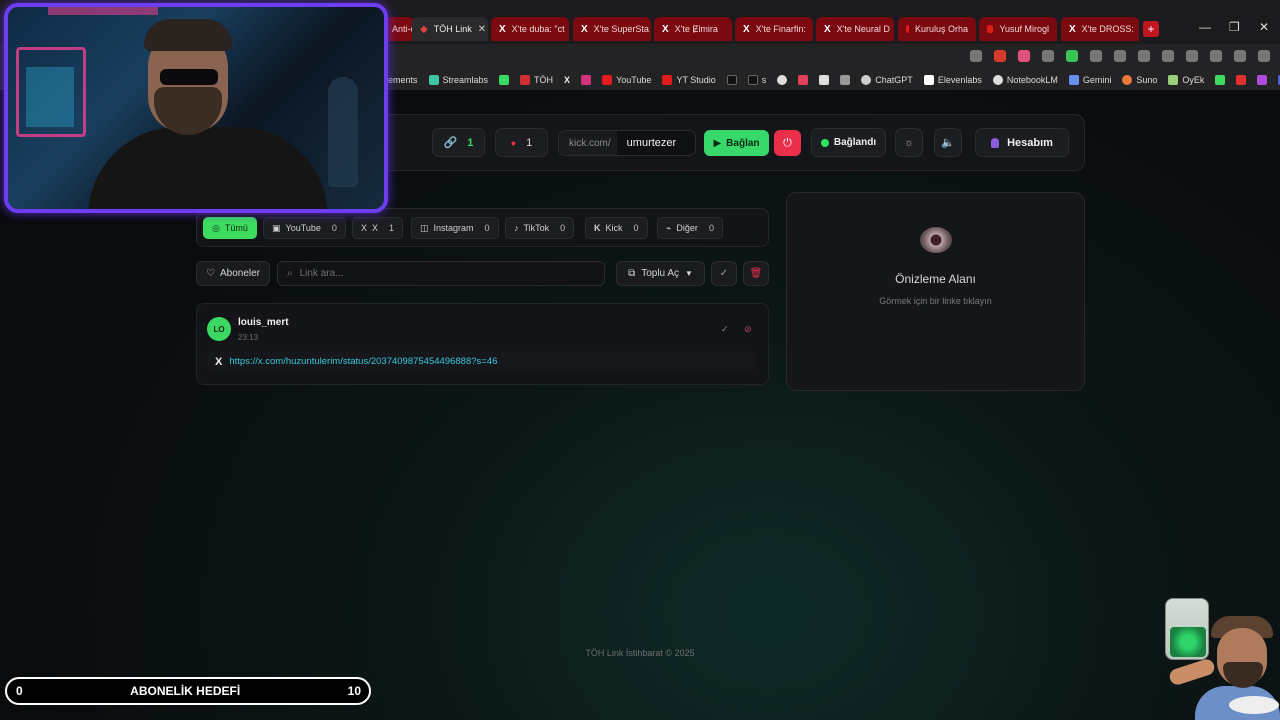 The height and width of the screenshot is (720, 1280). What do you see at coordinates (444, 273) in the screenshot?
I see `search-input` at bounding box center [444, 273].